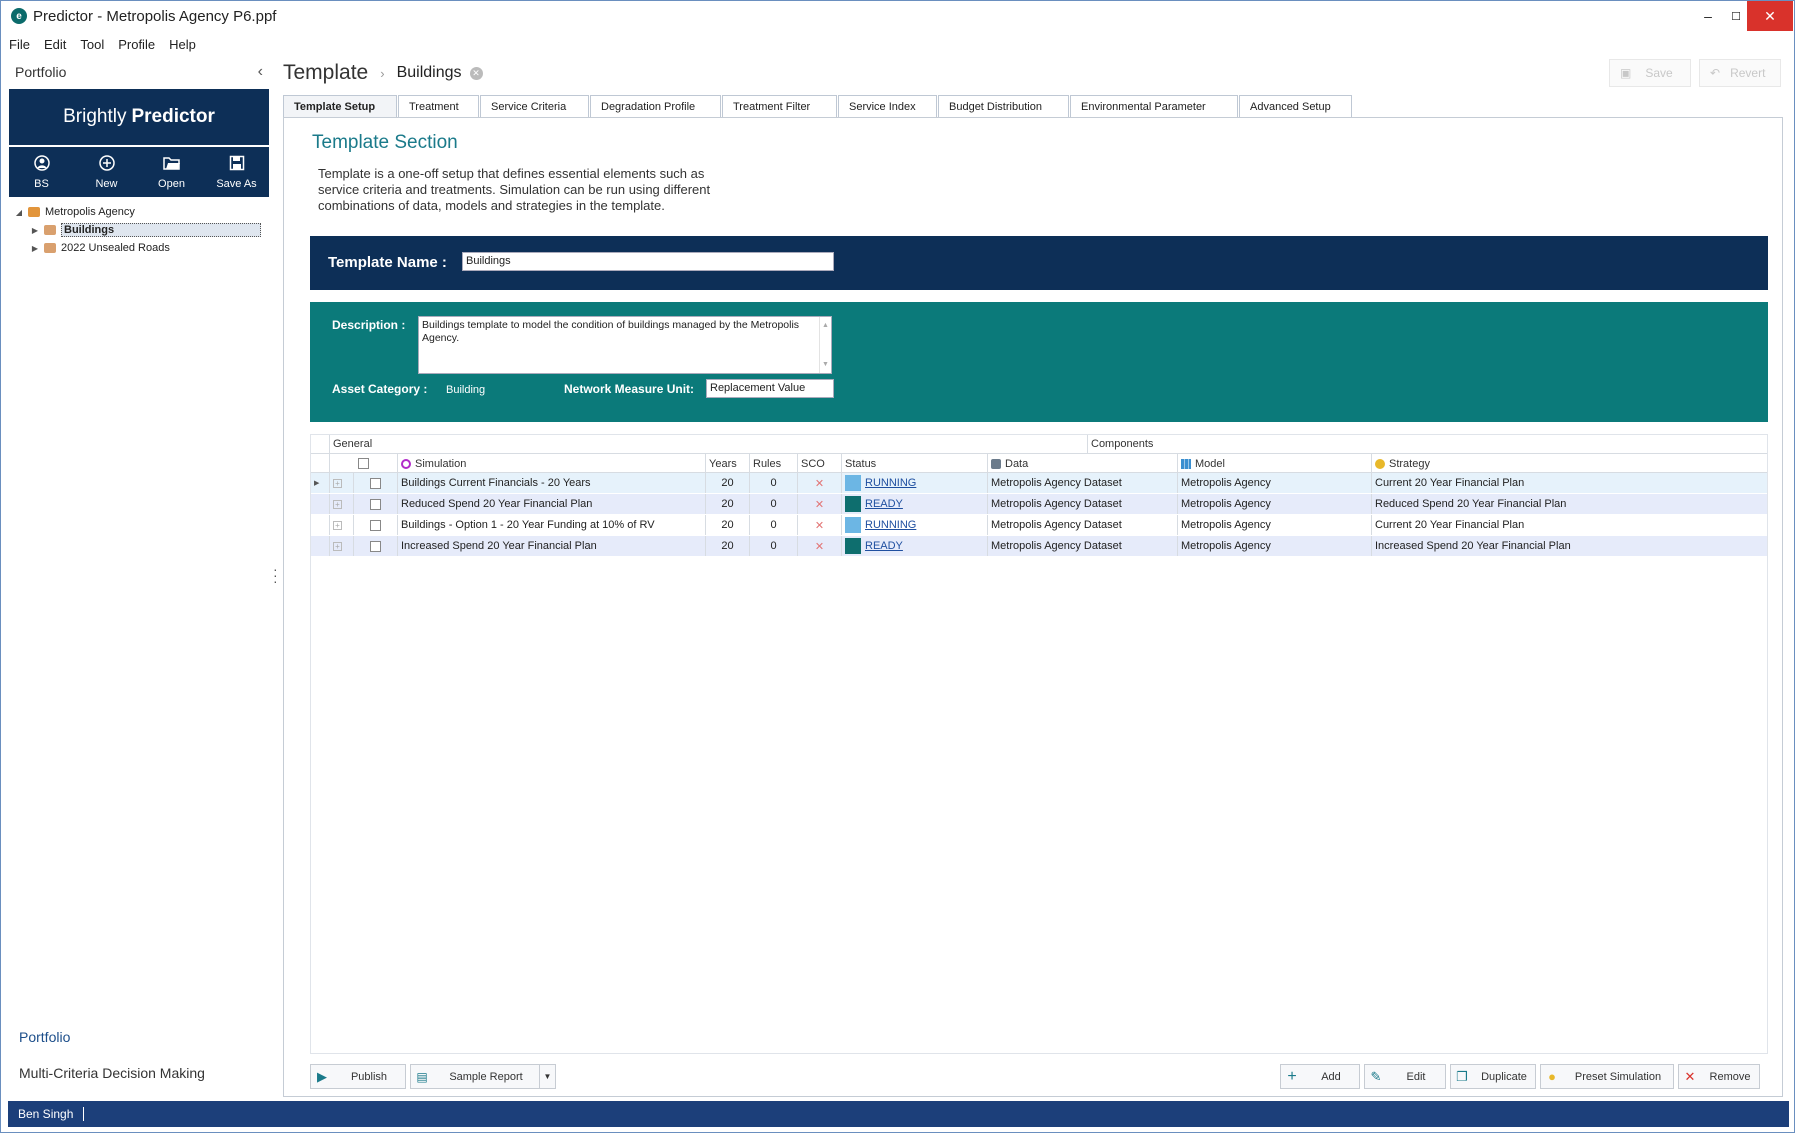 The width and height of the screenshot is (1795, 1133). Describe the element at coordinates (260, 72) in the screenshot. I see `collapse-panel-icon: ‹` at that location.